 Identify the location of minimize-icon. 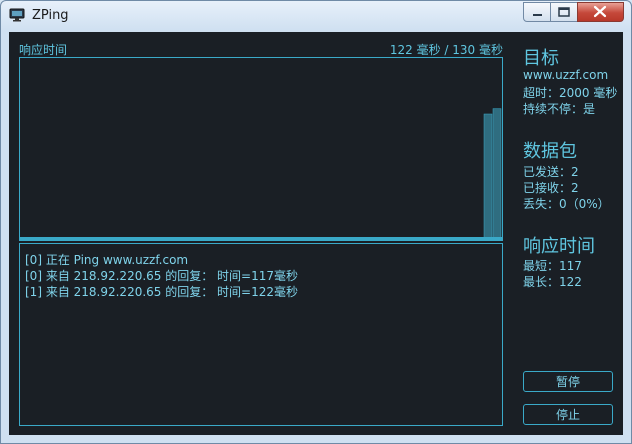
(537, 15).